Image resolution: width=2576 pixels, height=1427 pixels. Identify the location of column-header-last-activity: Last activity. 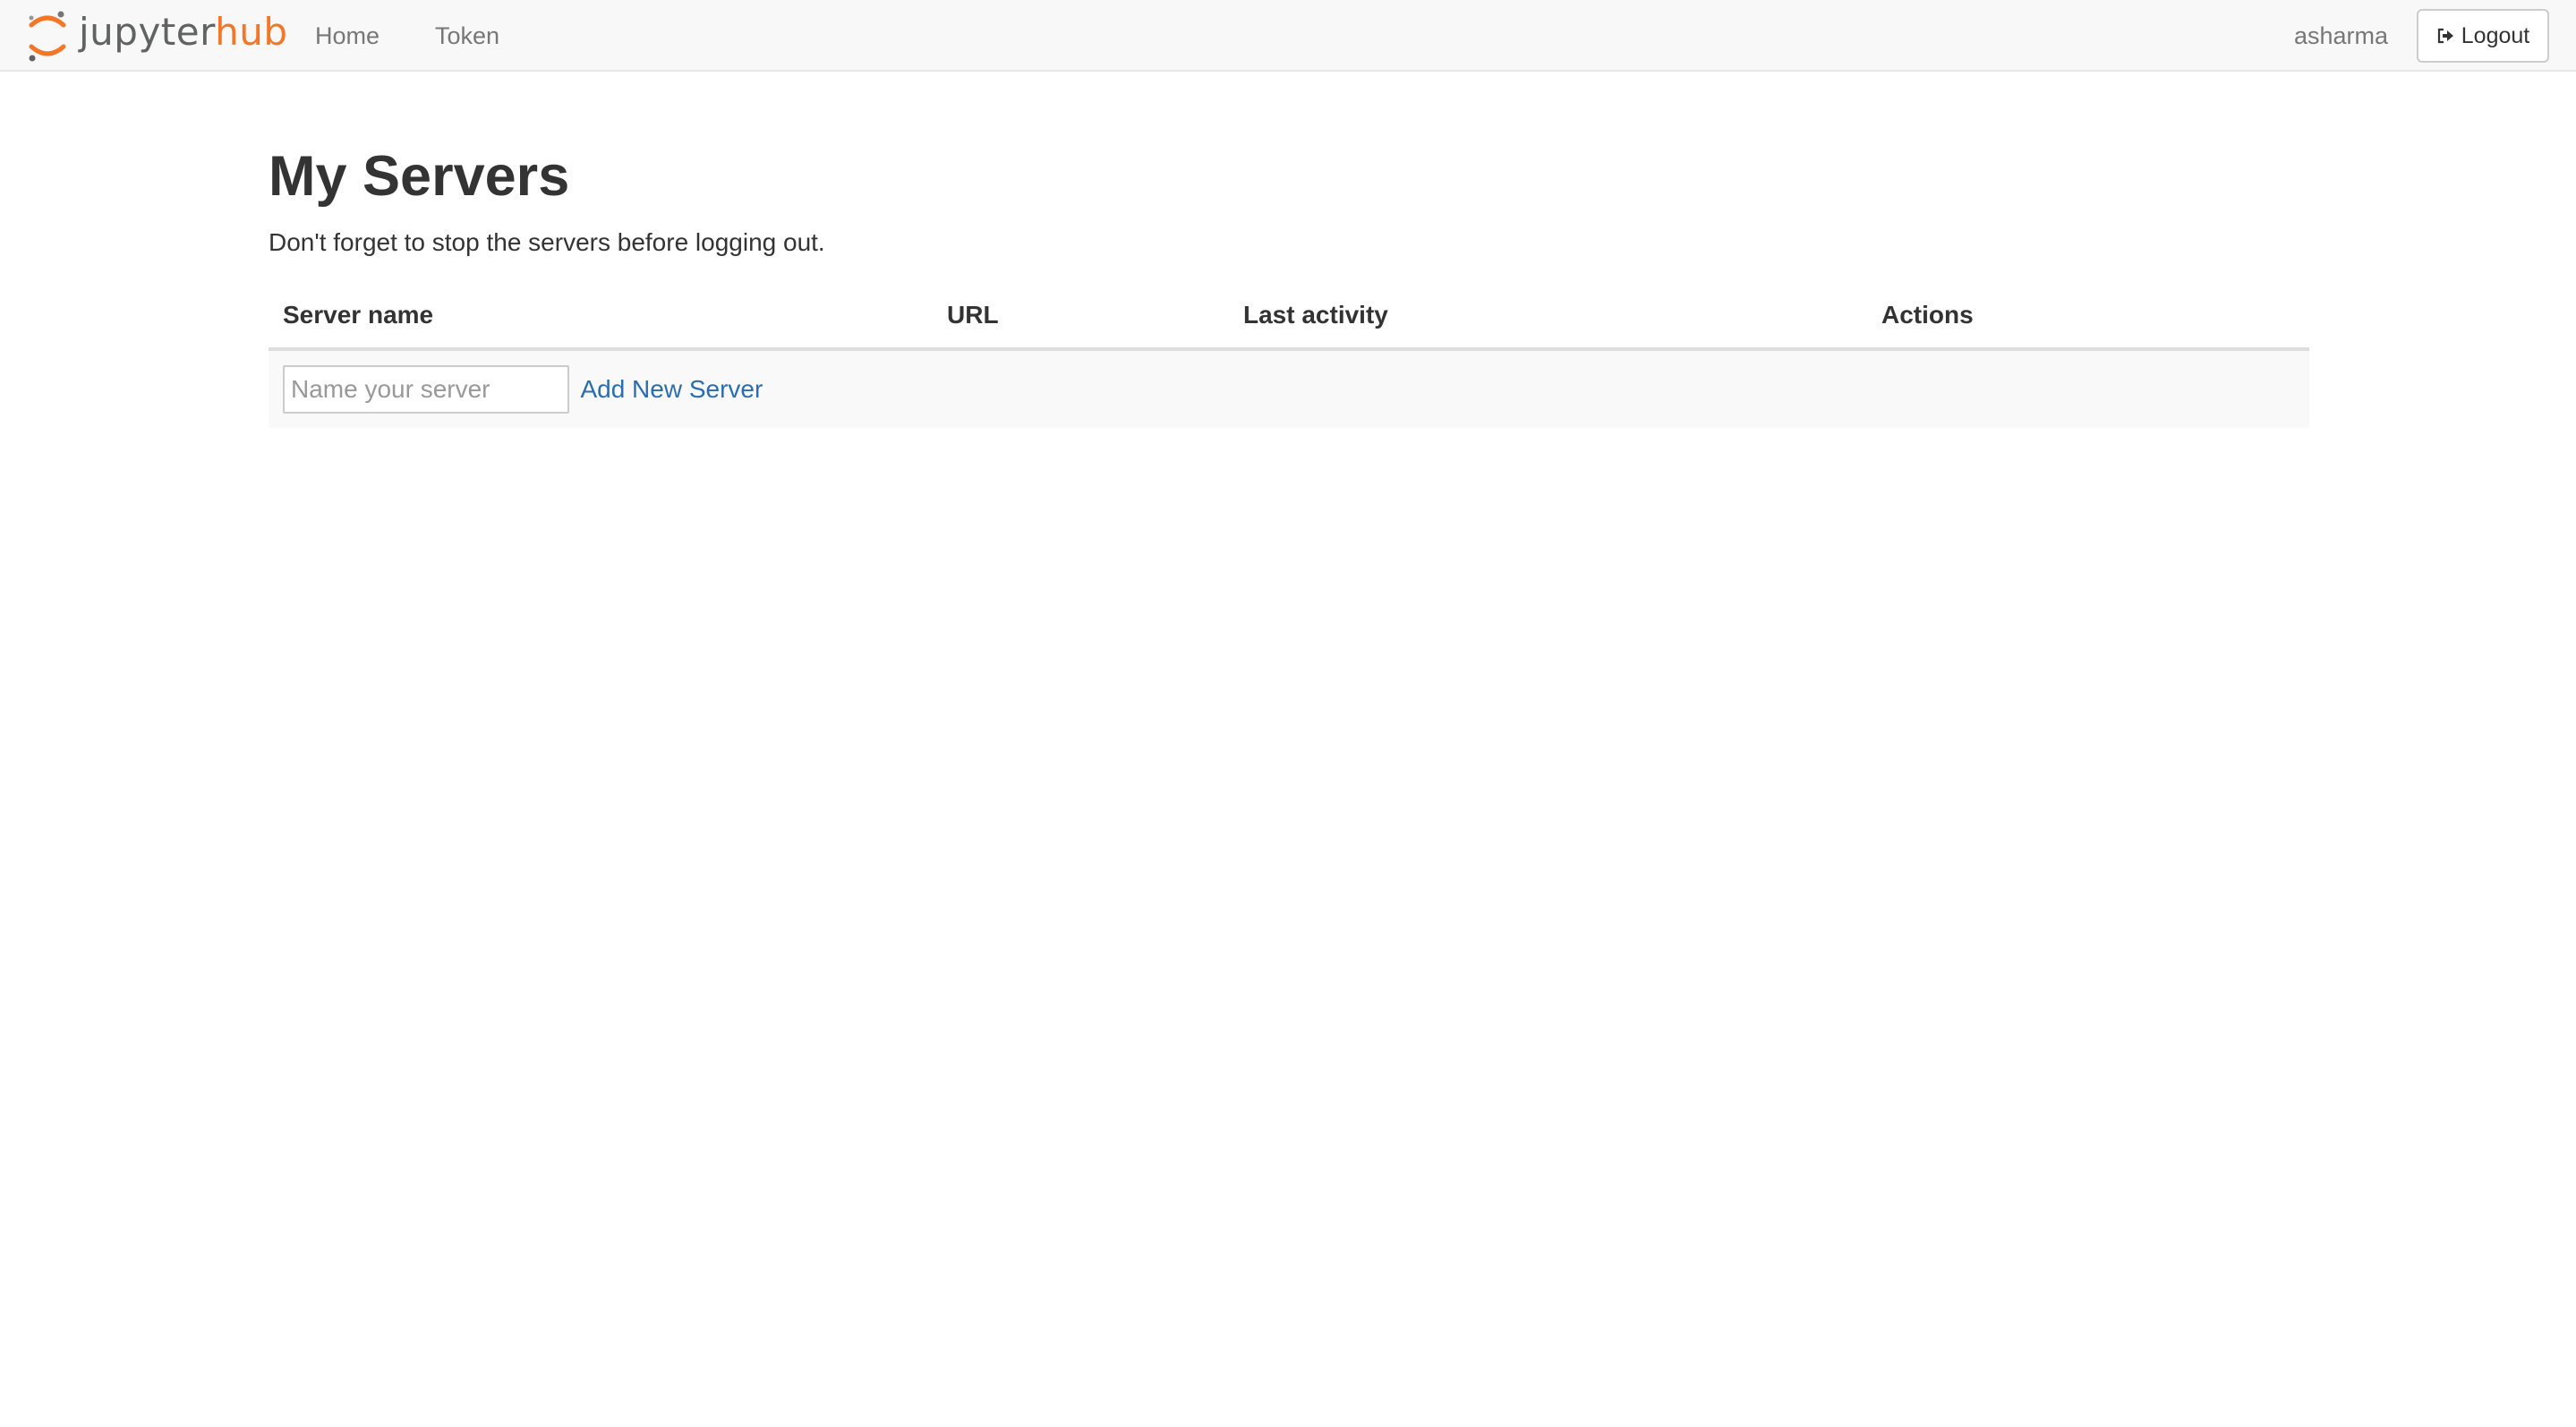
(1548, 317).